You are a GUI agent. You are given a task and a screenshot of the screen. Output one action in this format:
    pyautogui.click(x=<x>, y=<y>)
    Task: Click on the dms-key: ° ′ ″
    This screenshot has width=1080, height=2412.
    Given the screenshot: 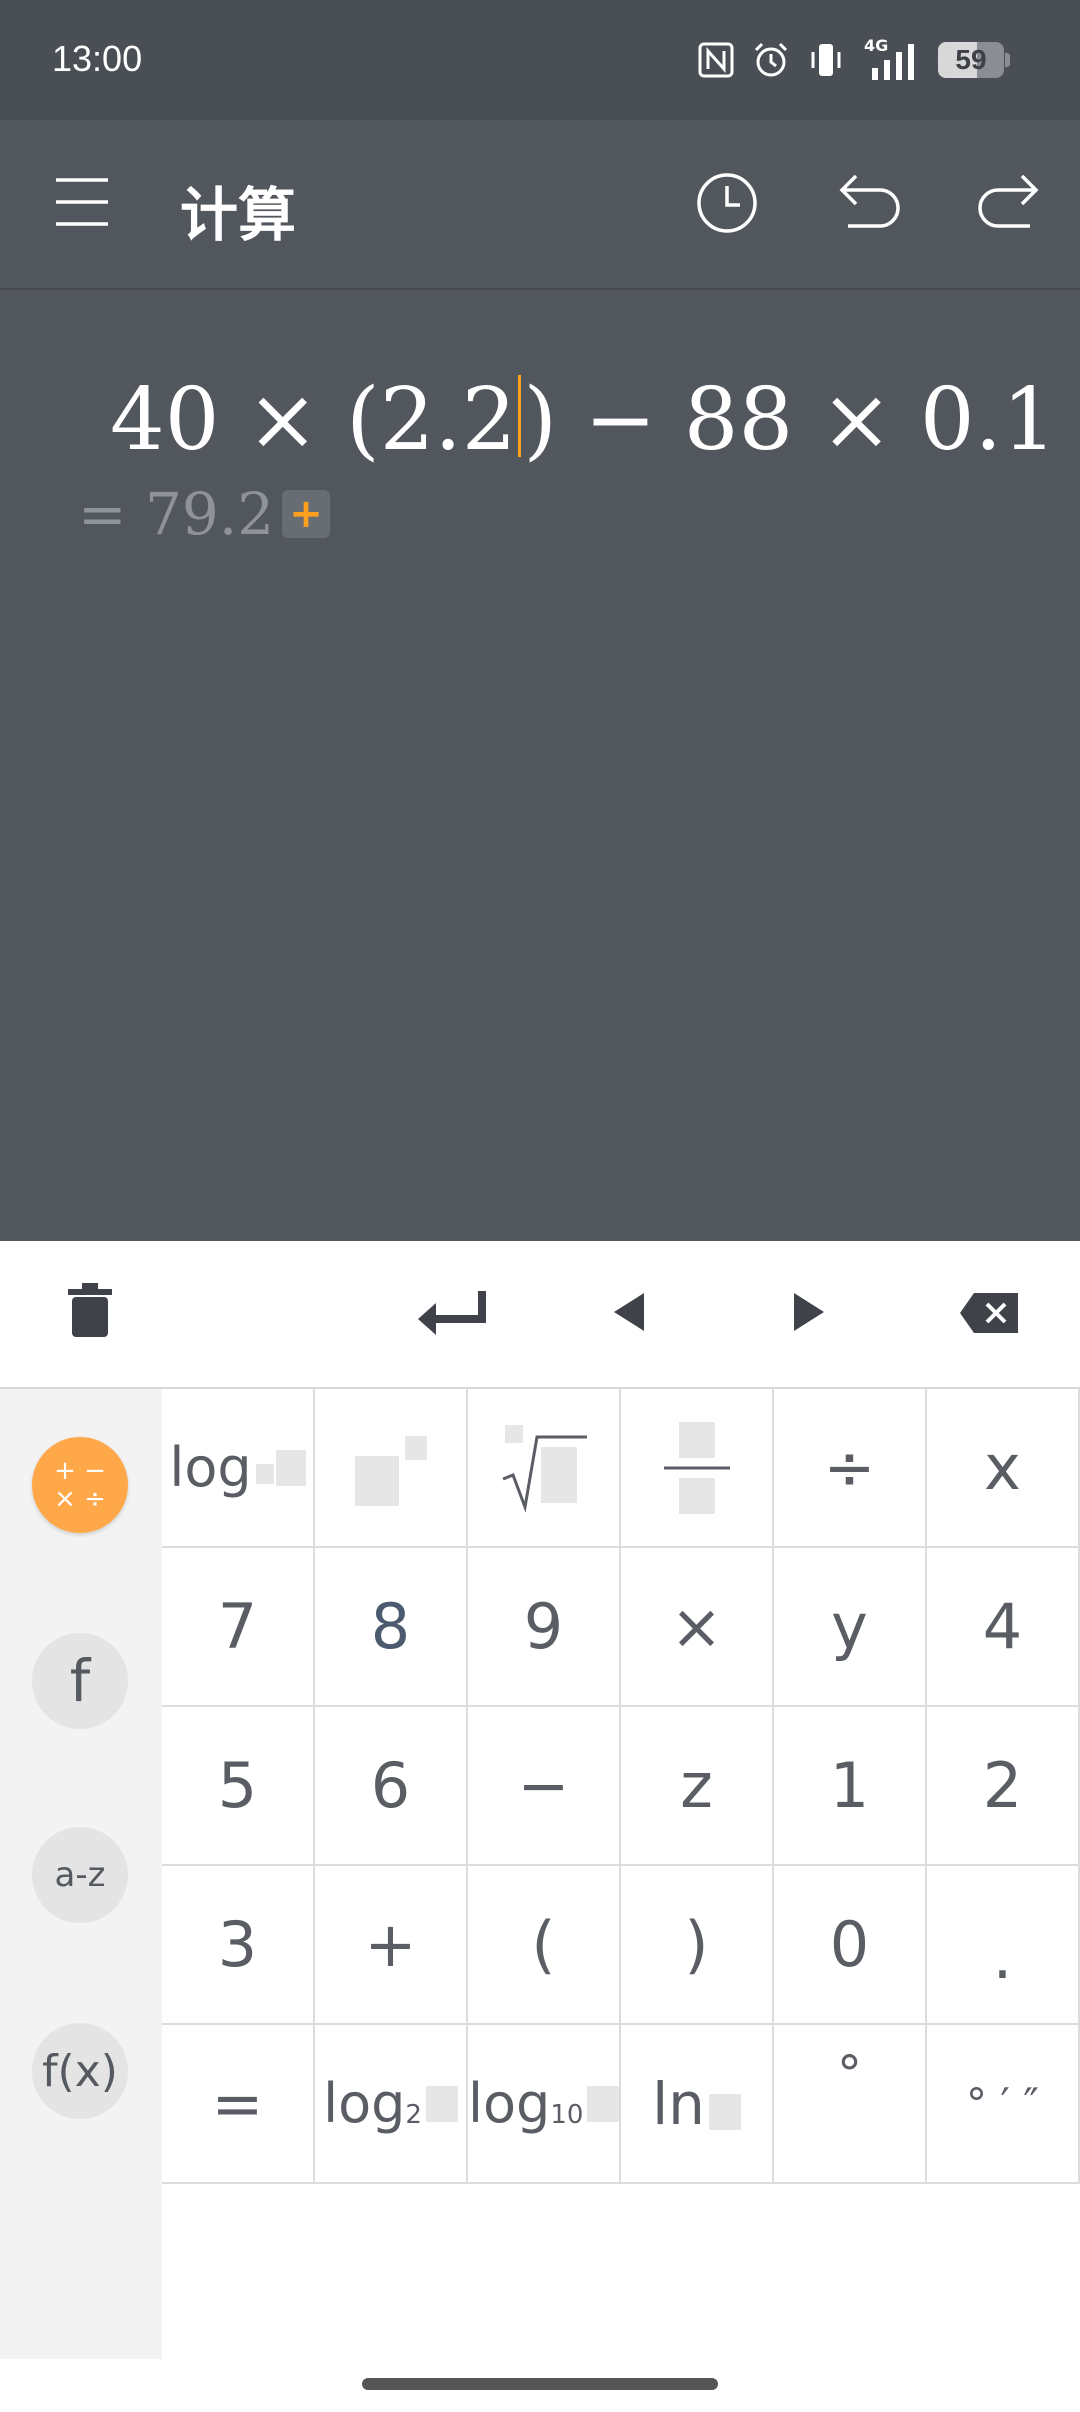 What is the action you would take?
    pyautogui.click(x=1003, y=2104)
    